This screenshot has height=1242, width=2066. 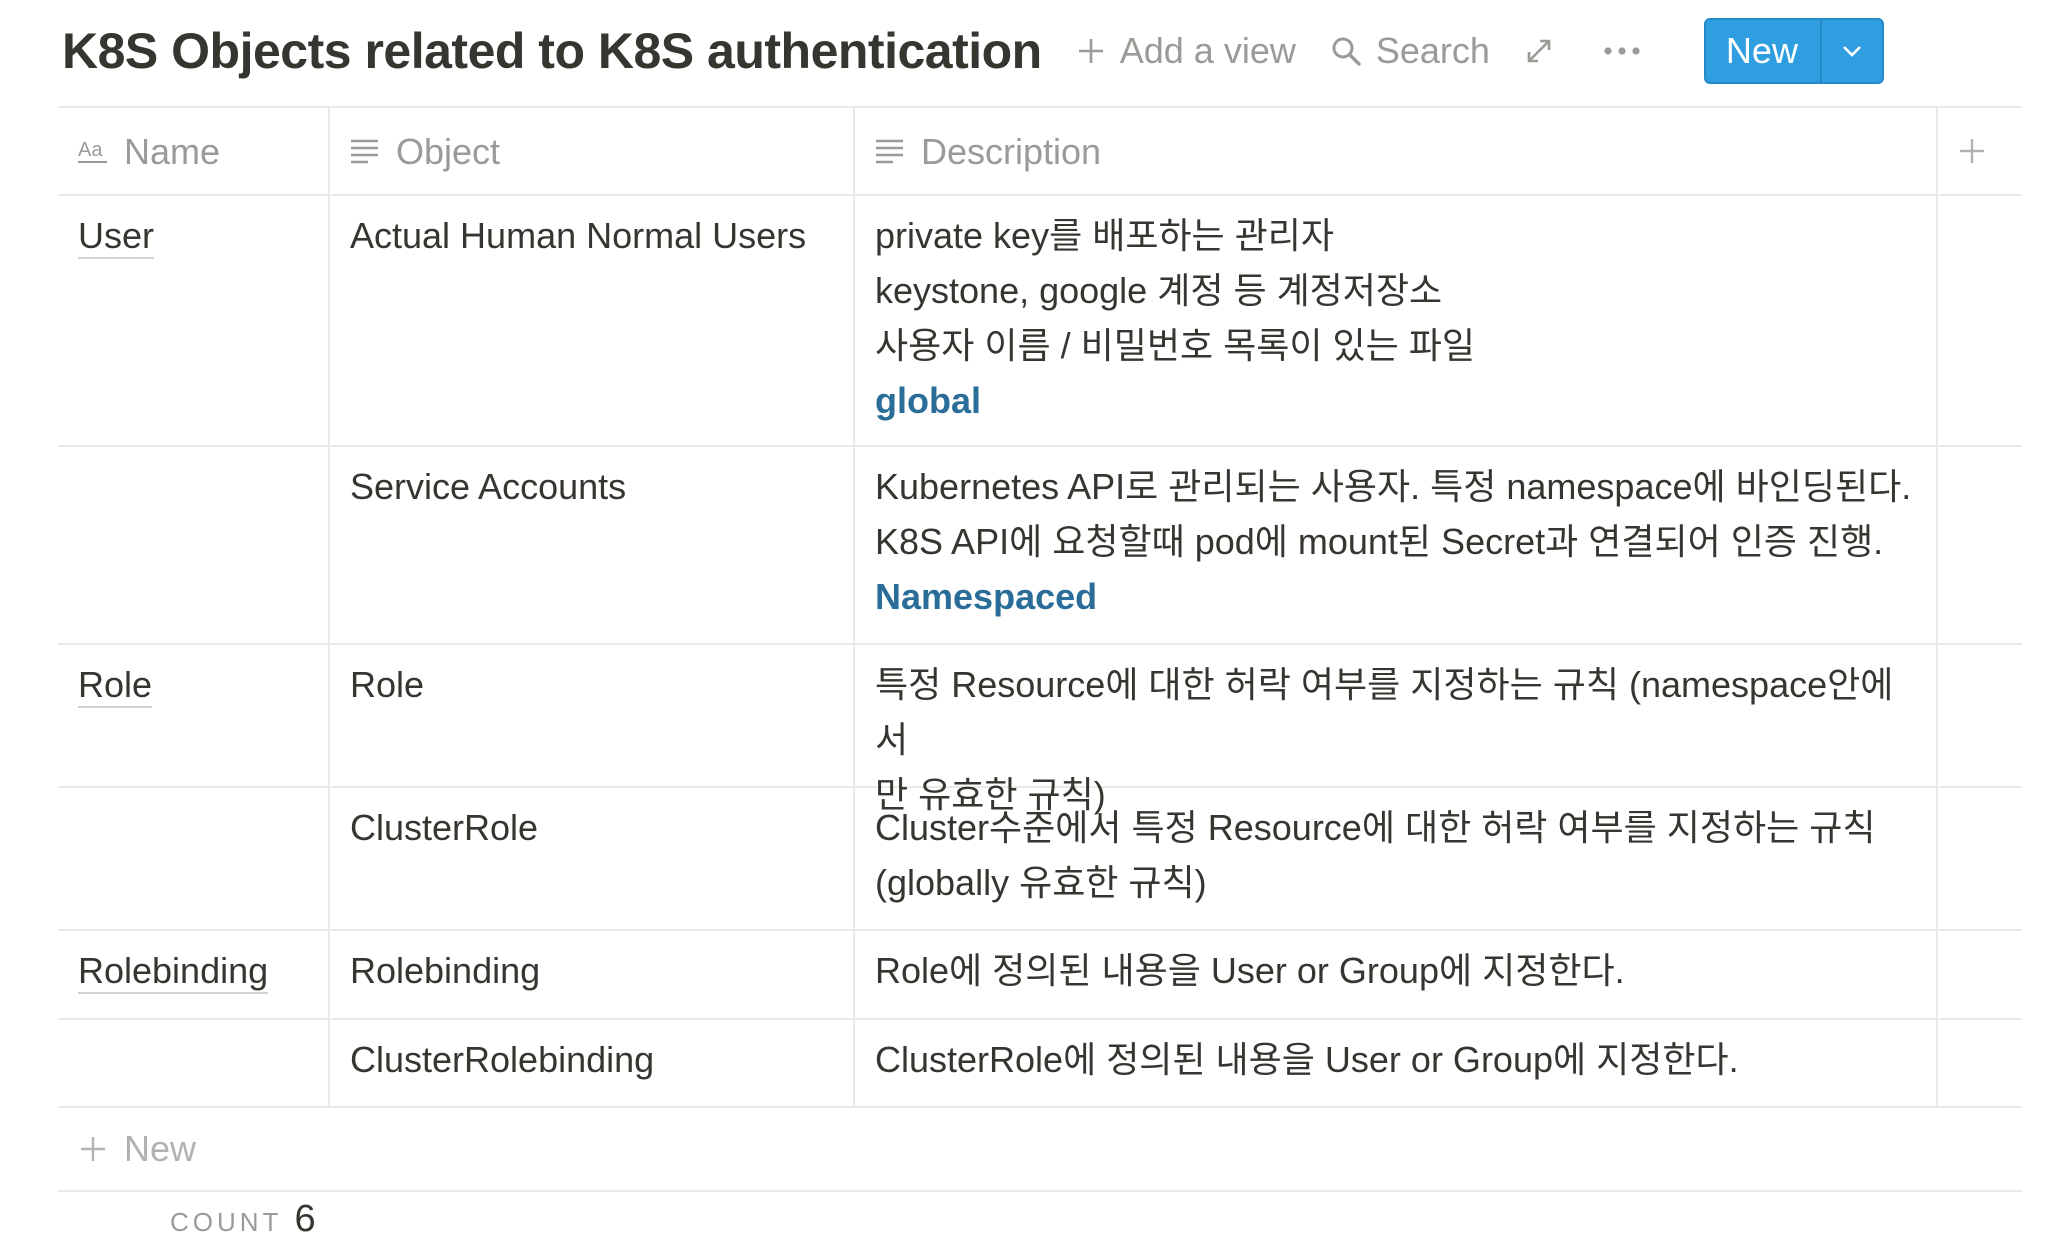 I want to click on object-cell: Rolebinding, so click(x=592, y=974).